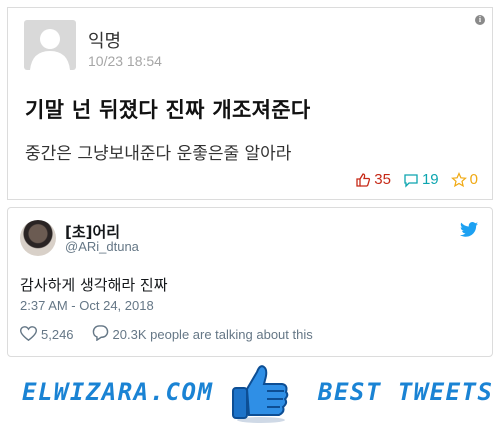 This screenshot has height=429, width=500. Describe the element at coordinates (100, 334) in the screenshot. I see `reply-bubble-icon` at that location.